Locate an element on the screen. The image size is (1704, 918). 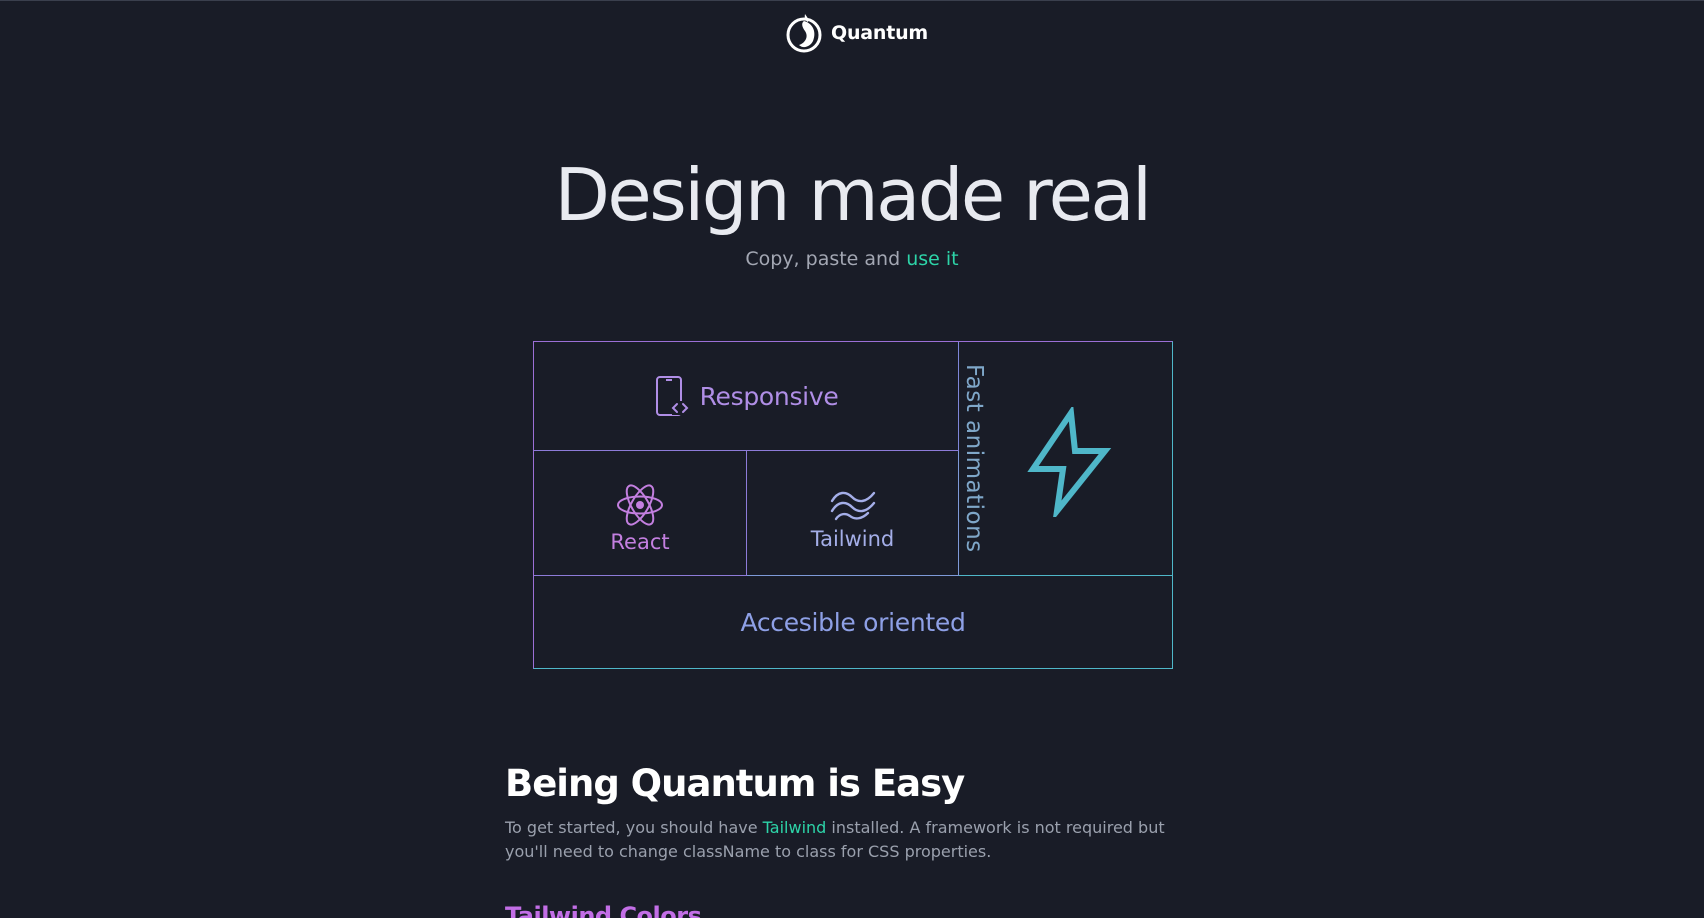
tailwind-waves-icon is located at coordinates (852, 506).